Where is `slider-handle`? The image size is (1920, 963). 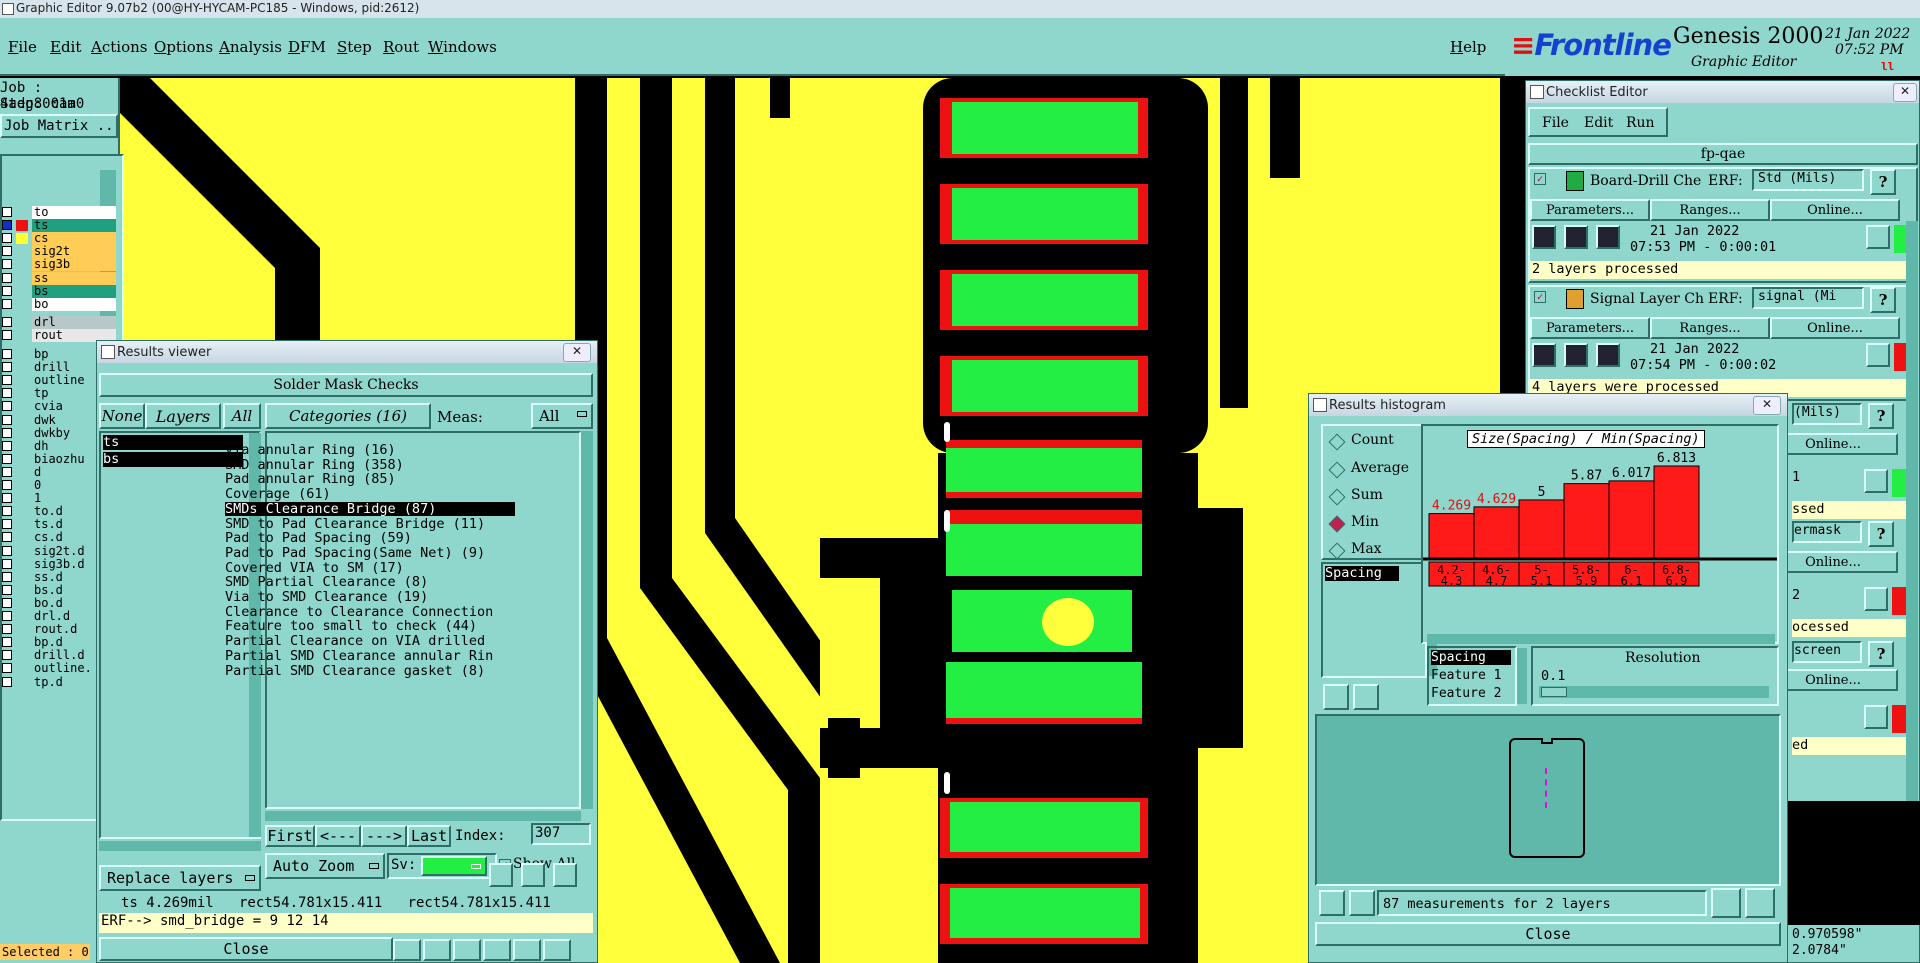
slider-handle is located at coordinates (1554, 692).